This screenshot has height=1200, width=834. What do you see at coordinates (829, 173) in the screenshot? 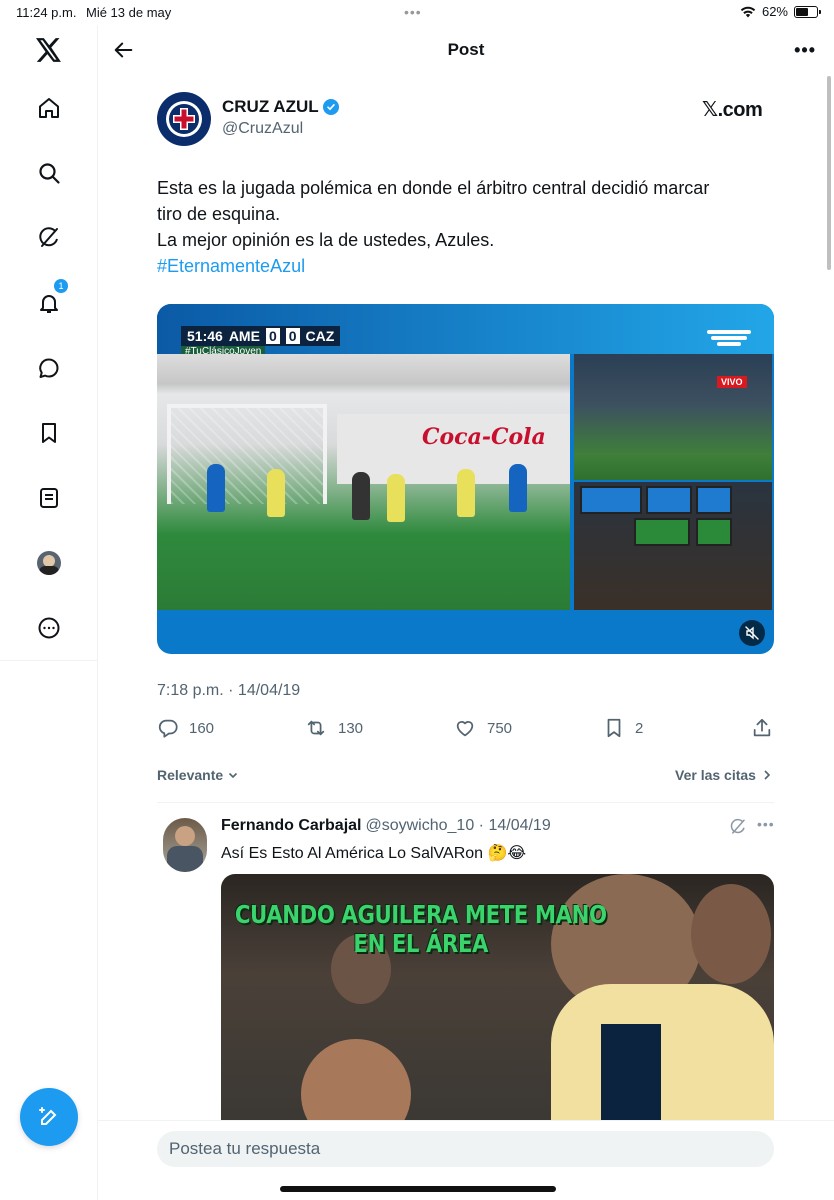
I see `scrollbar` at bounding box center [829, 173].